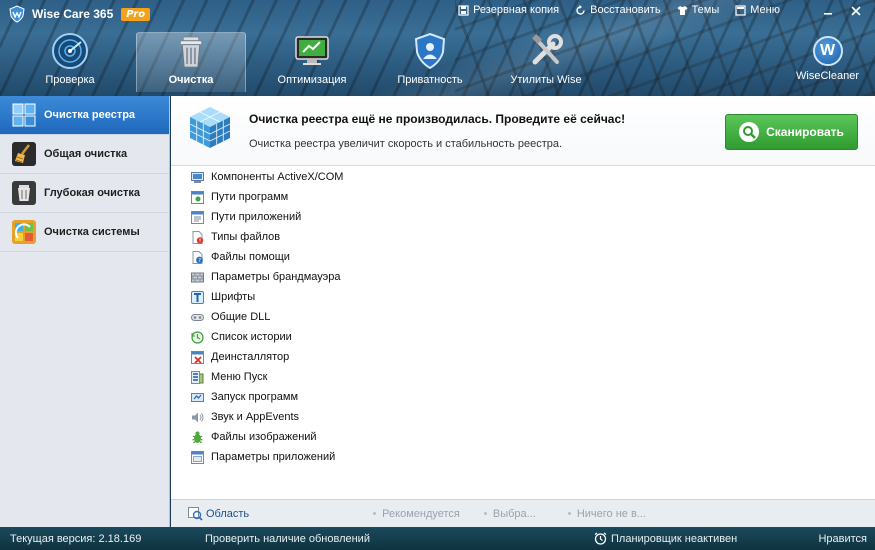  What do you see at coordinates (421, 513) in the screenshot?
I see `recommended-label: Рекомендуется` at bounding box center [421, 513].